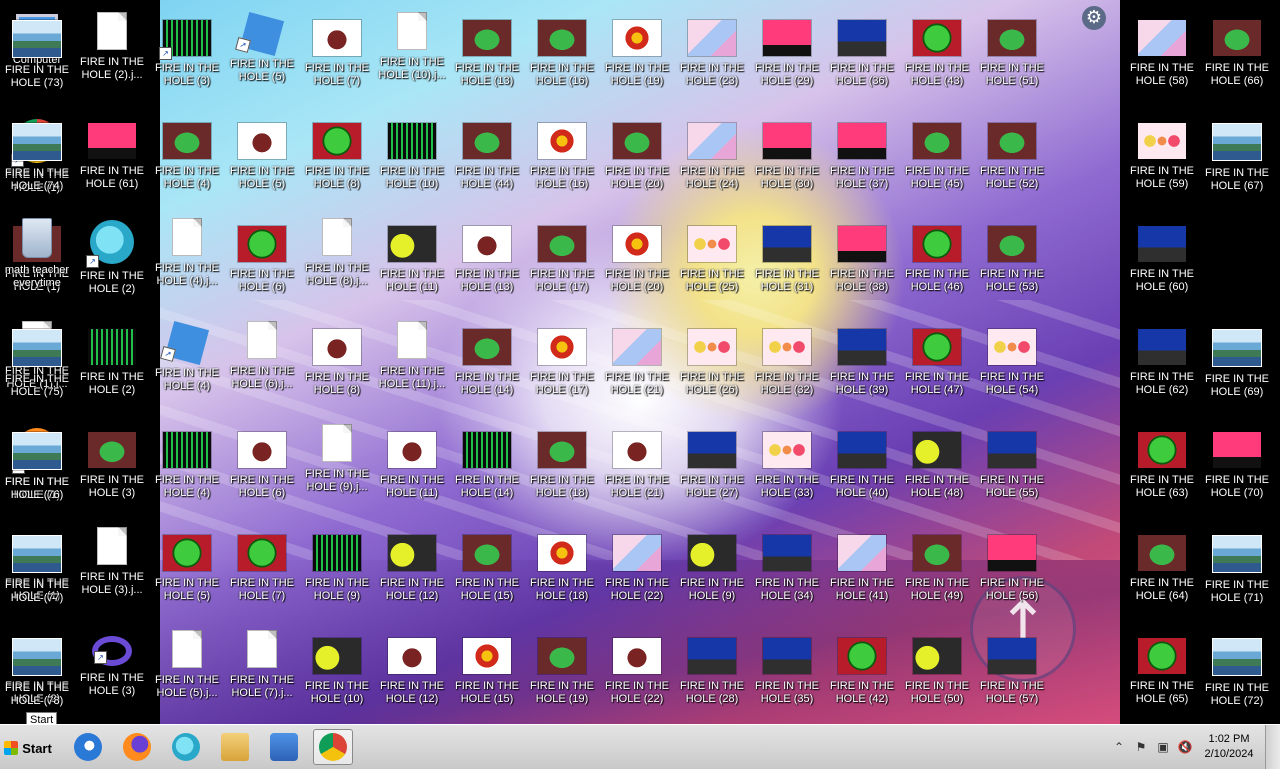 The width and height of the screenshot is (1280, 769). Describe the element at coordinates (1094, 18) in the screenshot. I see `gear-icon: ⚙` at that location.